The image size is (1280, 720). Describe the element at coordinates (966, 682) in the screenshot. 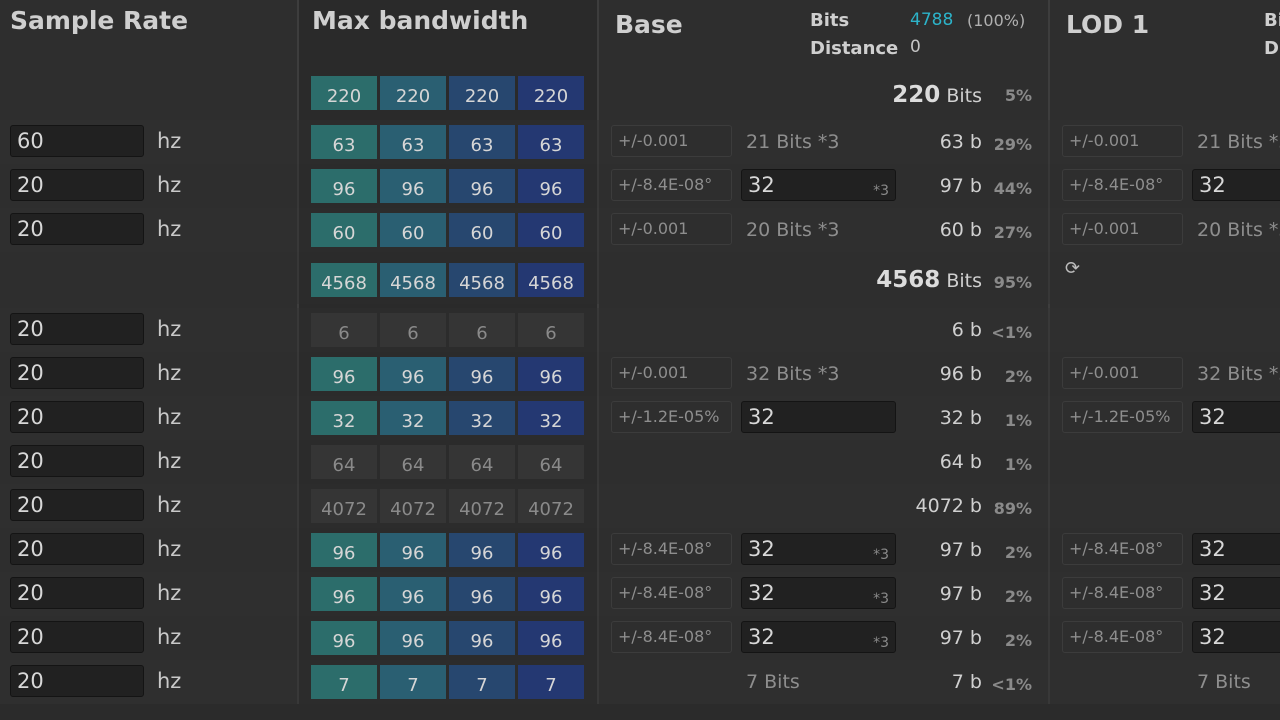

I see `row-bits: 7 b` at that location.